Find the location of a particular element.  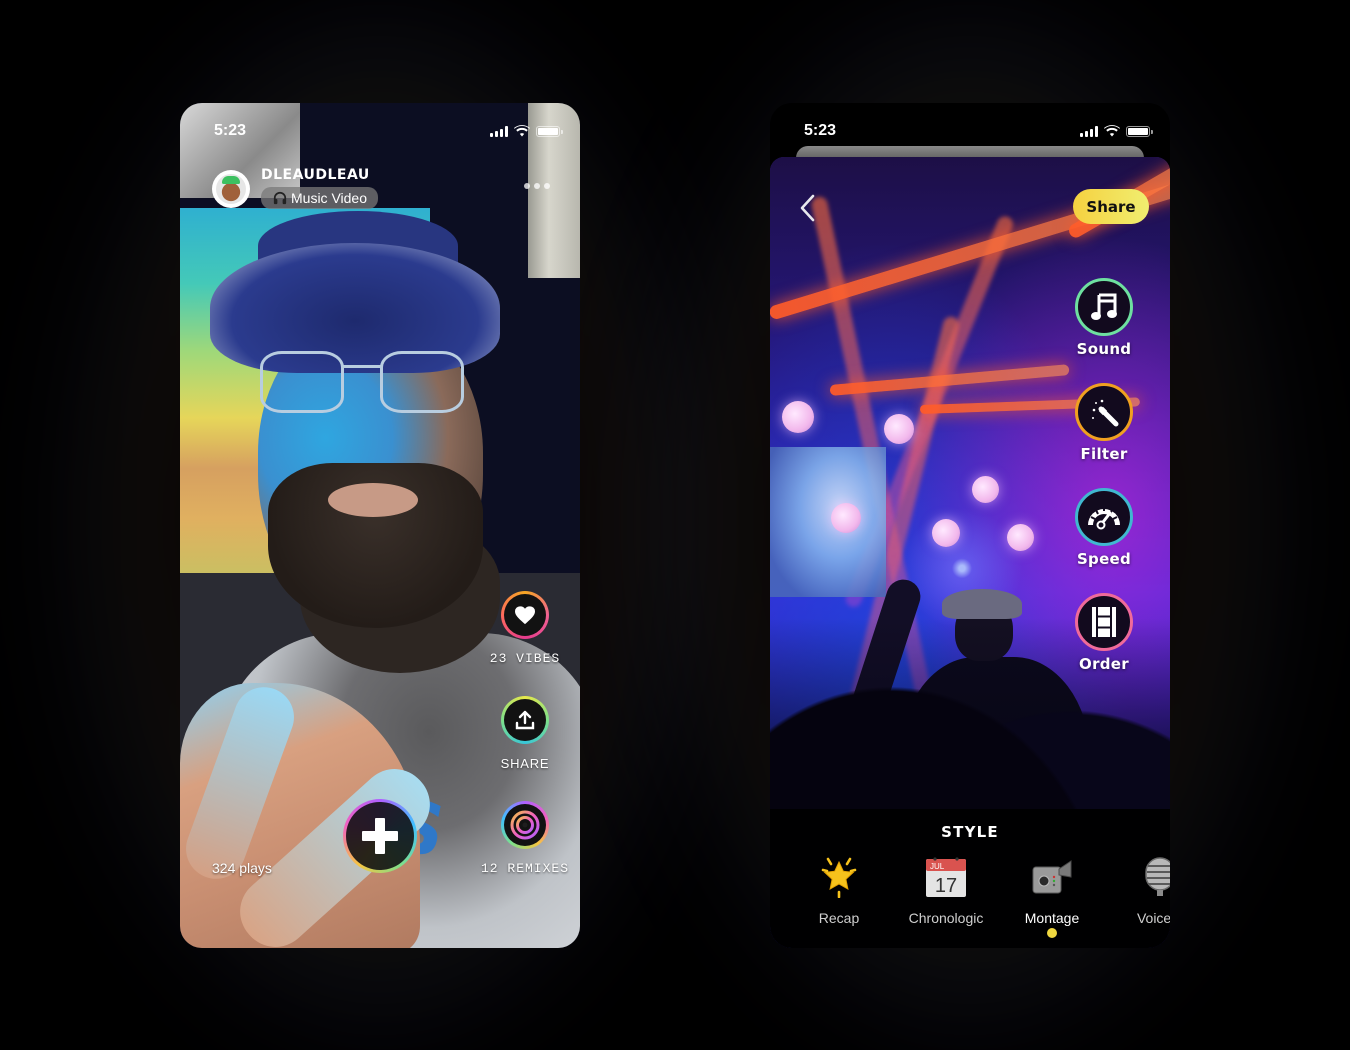

style-option-label: Voiceo is located at coordinates (1153, 918).